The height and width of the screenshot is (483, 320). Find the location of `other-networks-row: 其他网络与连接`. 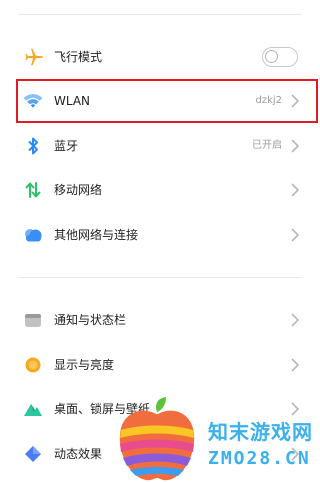

other-networks-row: 其他网络与连接 is located at coordinates (160, 235).